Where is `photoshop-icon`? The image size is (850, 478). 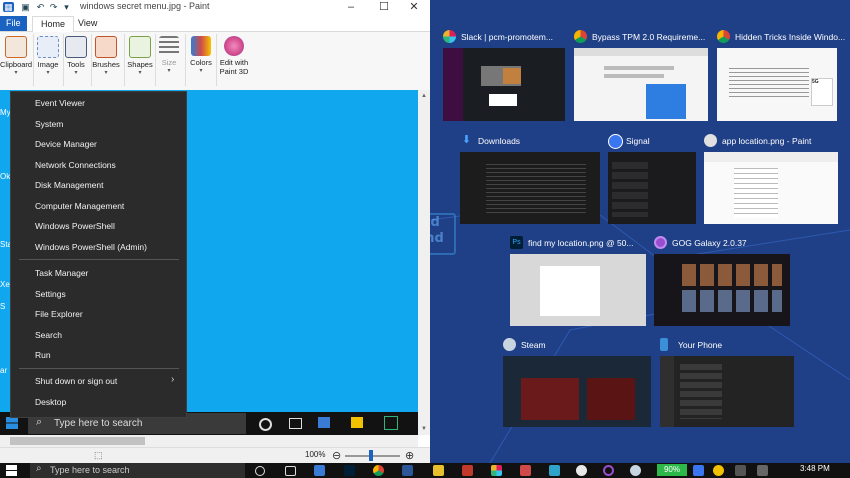 photoshop-icon is located at coordinates (349, 470).